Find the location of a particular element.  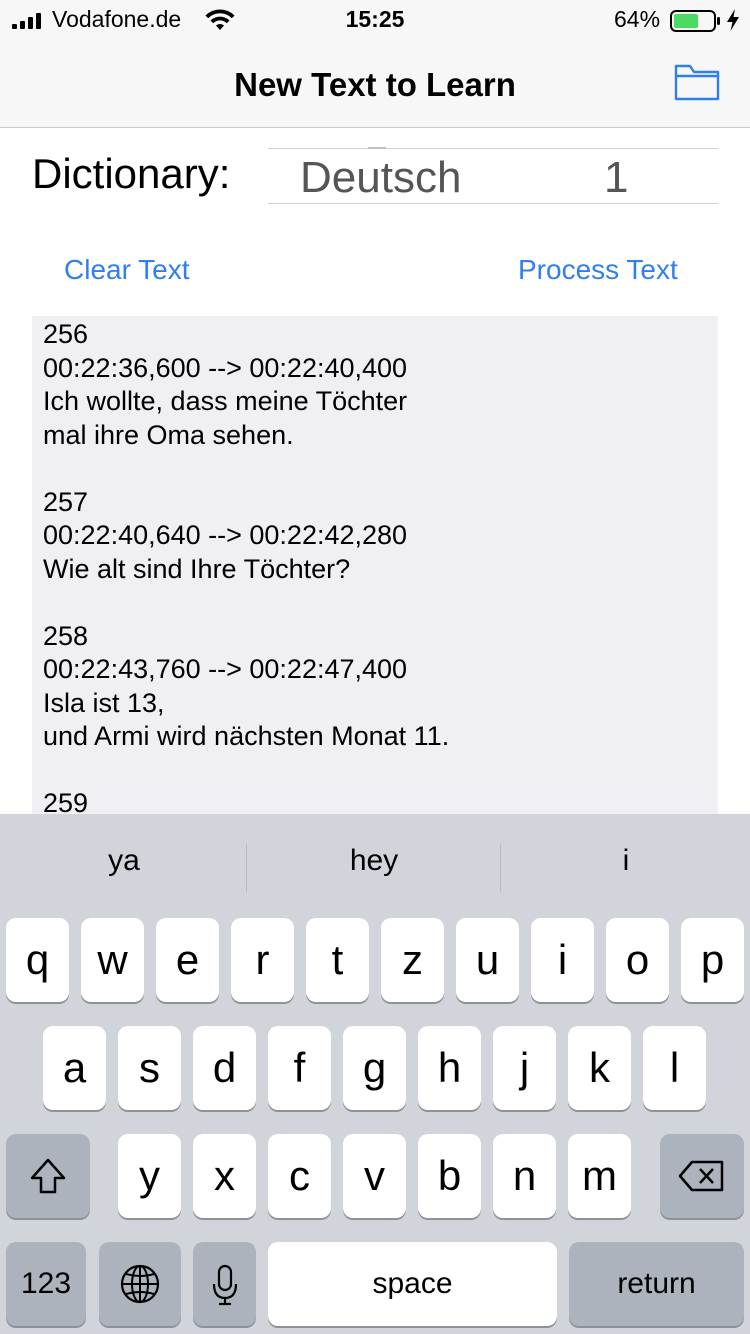

key-r: r is located at coordinates (262, 960).